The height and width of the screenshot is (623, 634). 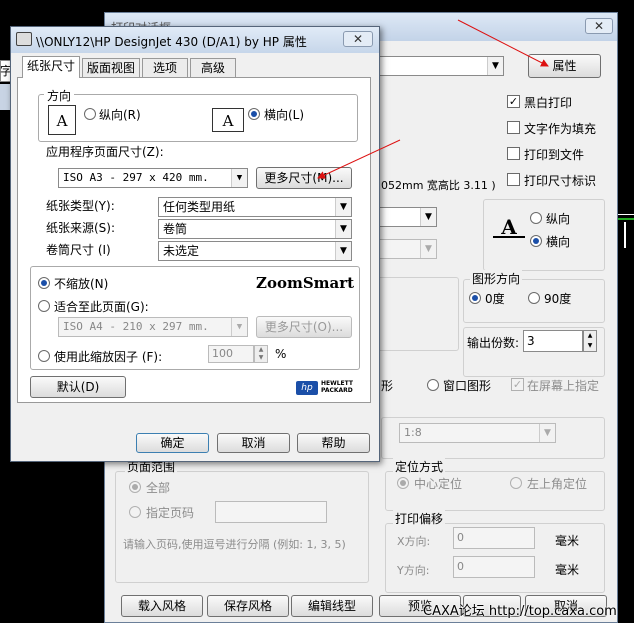 What do you see at coordinates (51, 67) in the screenshot?
I see `tab-paper-size: 纸张尺寸` at bounding box center [51, 67].